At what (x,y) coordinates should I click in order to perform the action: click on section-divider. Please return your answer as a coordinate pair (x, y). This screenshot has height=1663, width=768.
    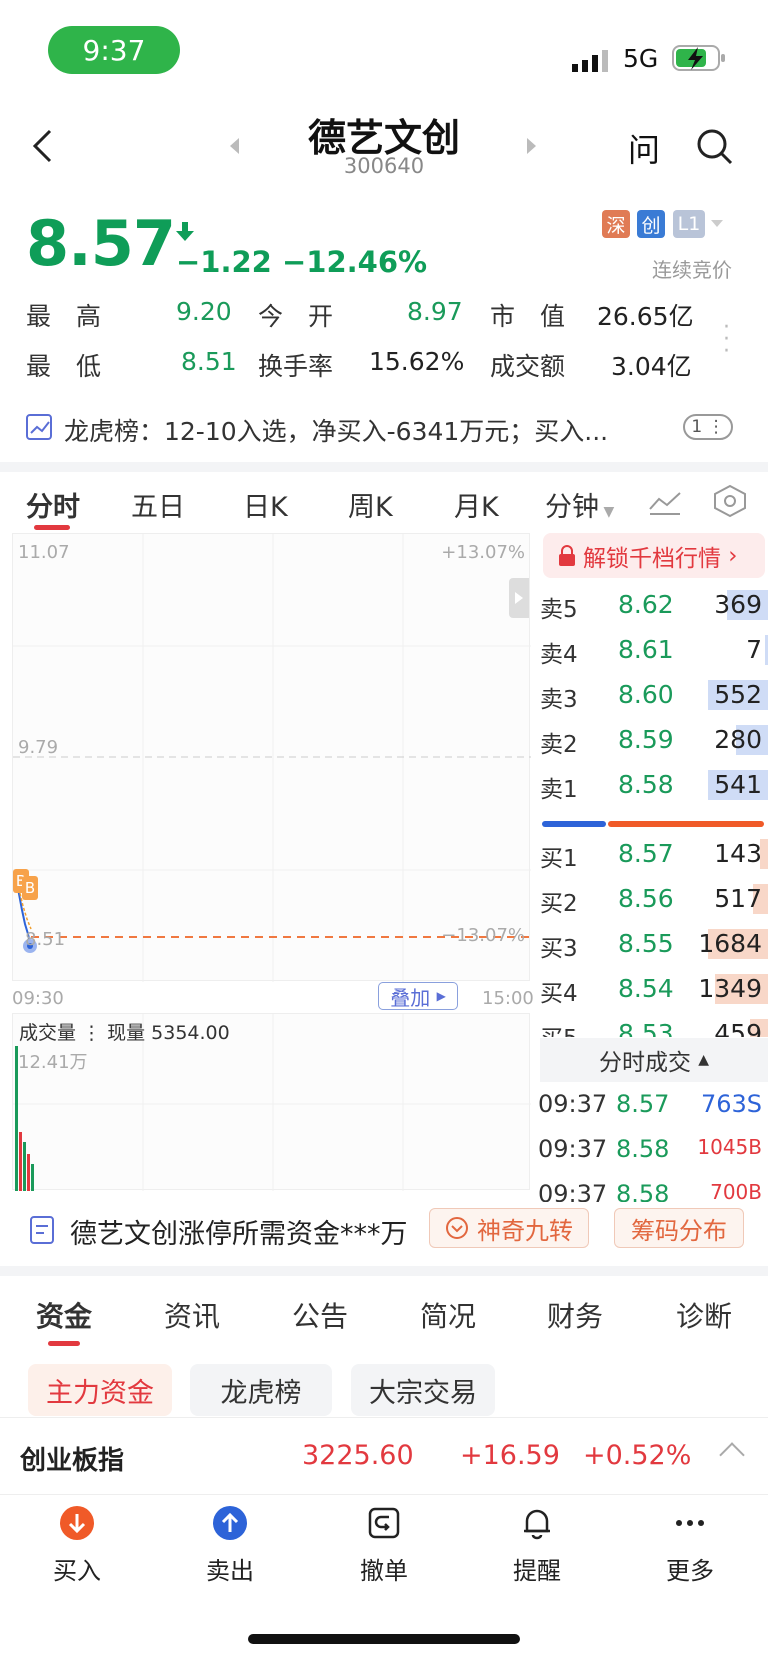
    Looking at the image, I should click on (384, 467).